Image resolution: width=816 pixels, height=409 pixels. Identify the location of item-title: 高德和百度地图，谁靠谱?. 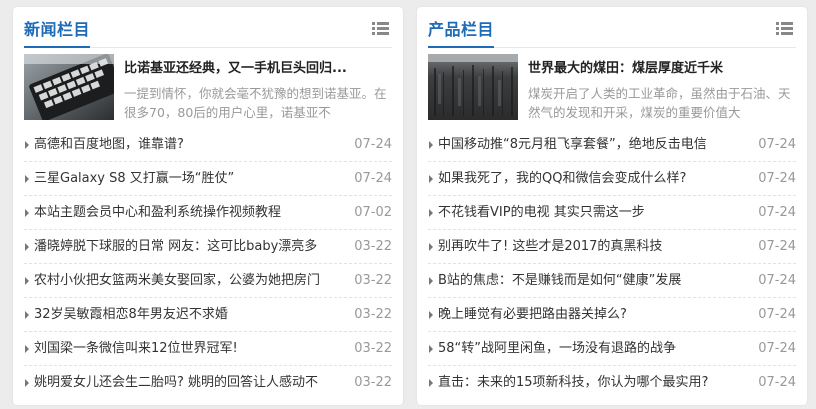
(188, 145).